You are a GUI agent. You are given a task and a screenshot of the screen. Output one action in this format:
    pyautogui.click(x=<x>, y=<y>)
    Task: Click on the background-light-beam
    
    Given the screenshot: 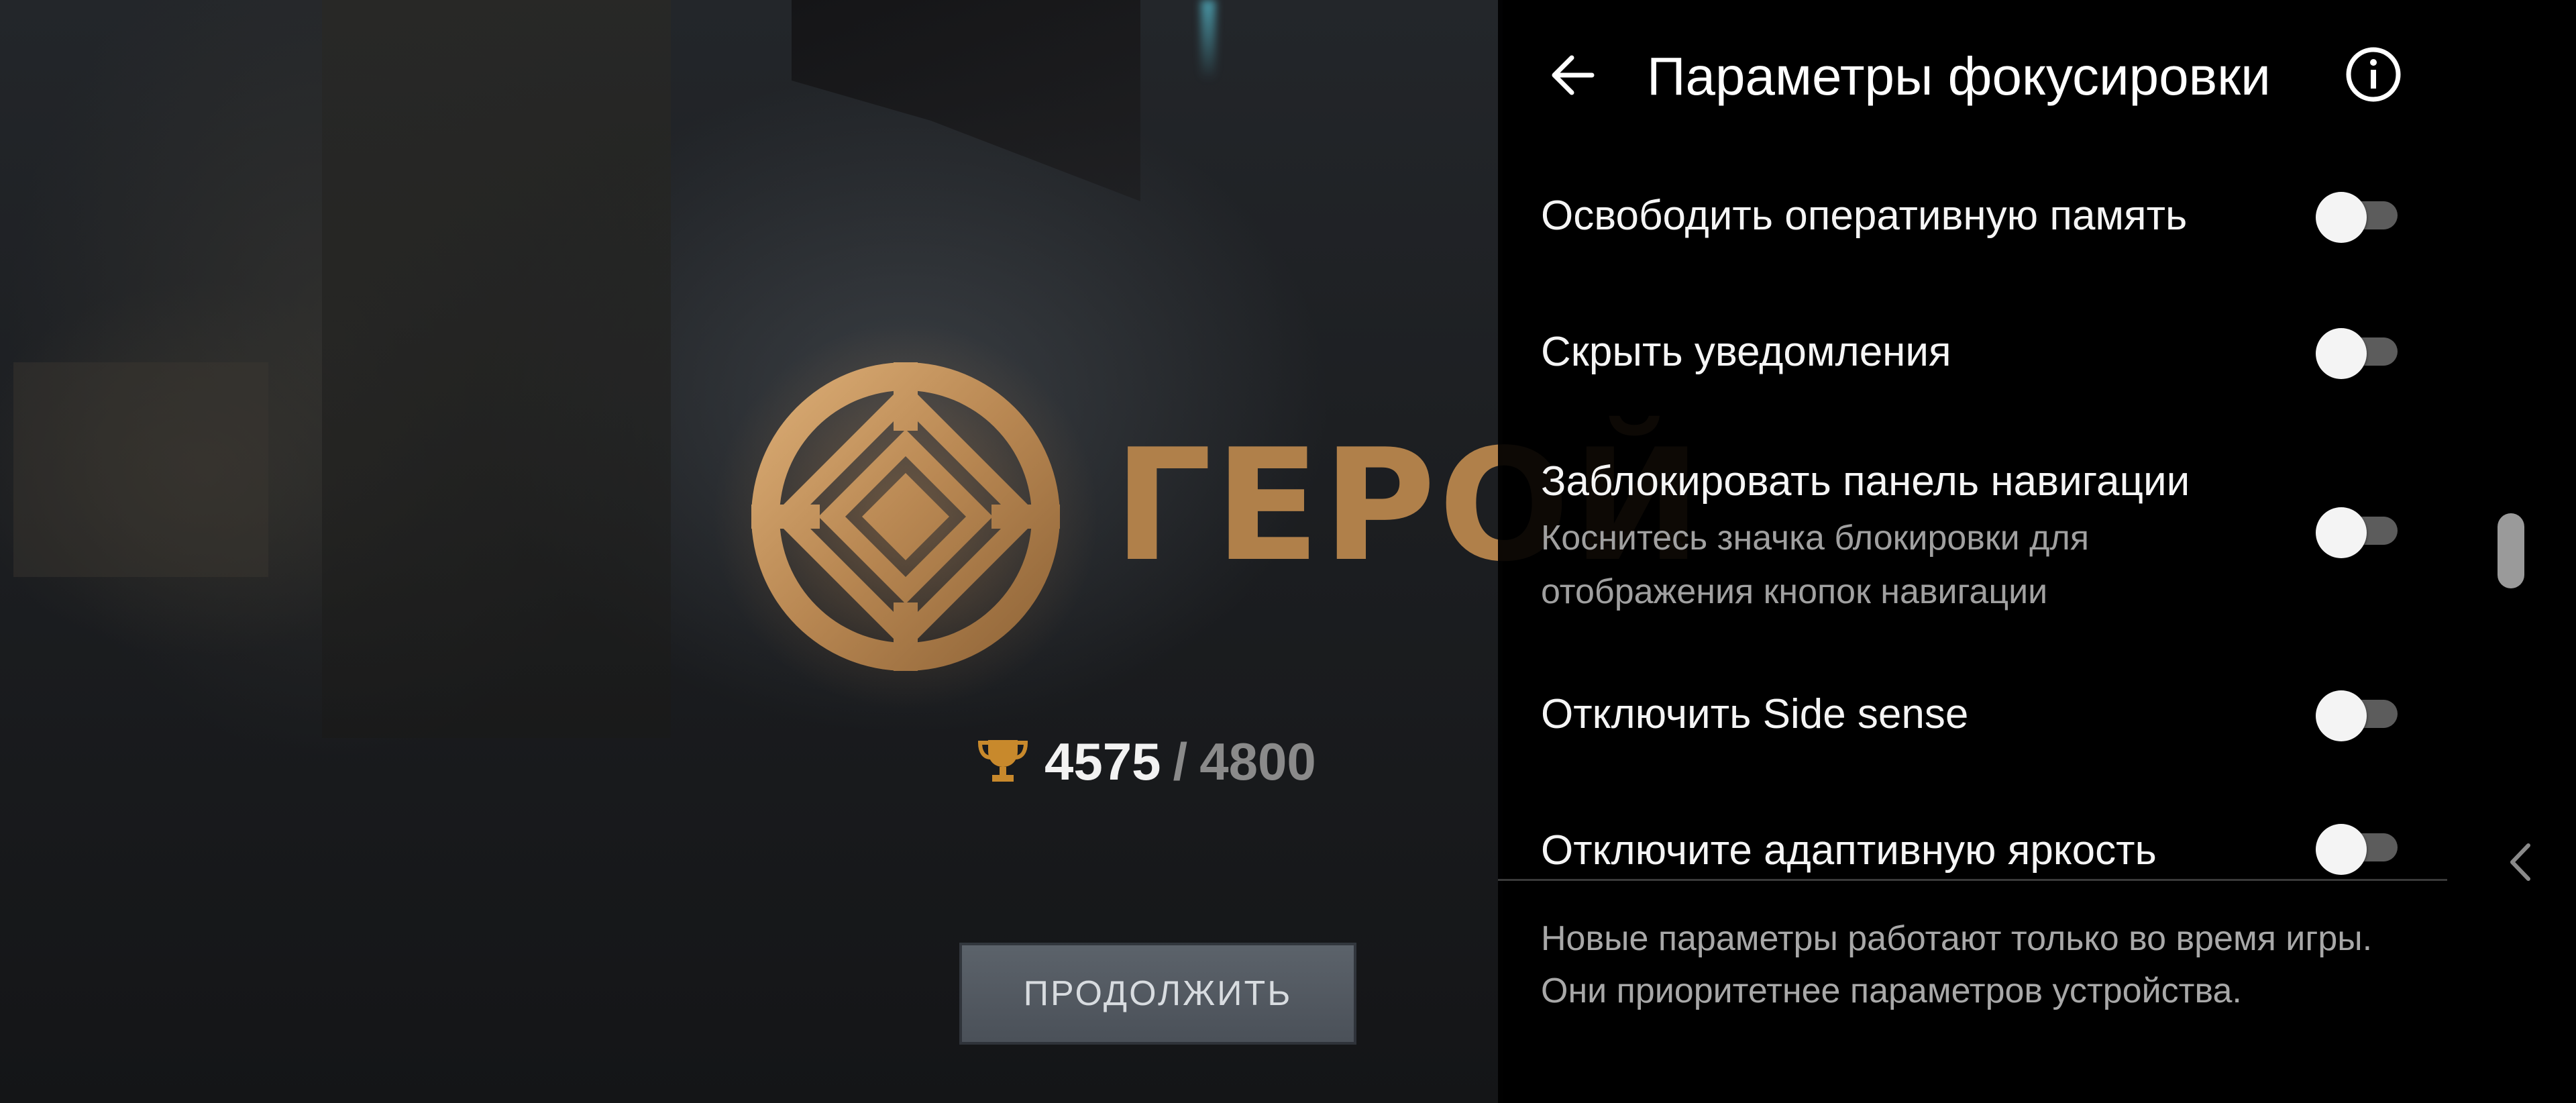 What is the action you would take?
    pyautogui.click(x=1208, y=41)
    